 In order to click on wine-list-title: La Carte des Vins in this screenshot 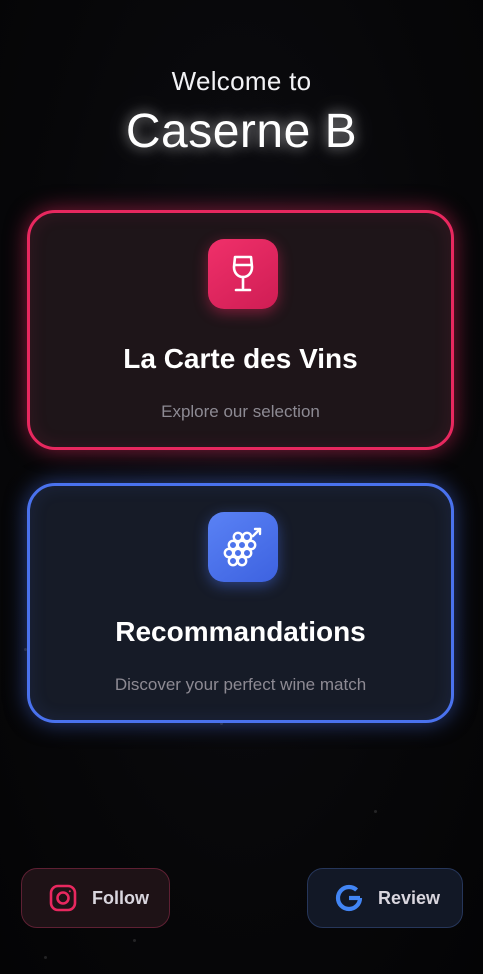, I will do `click(240, 358)`.